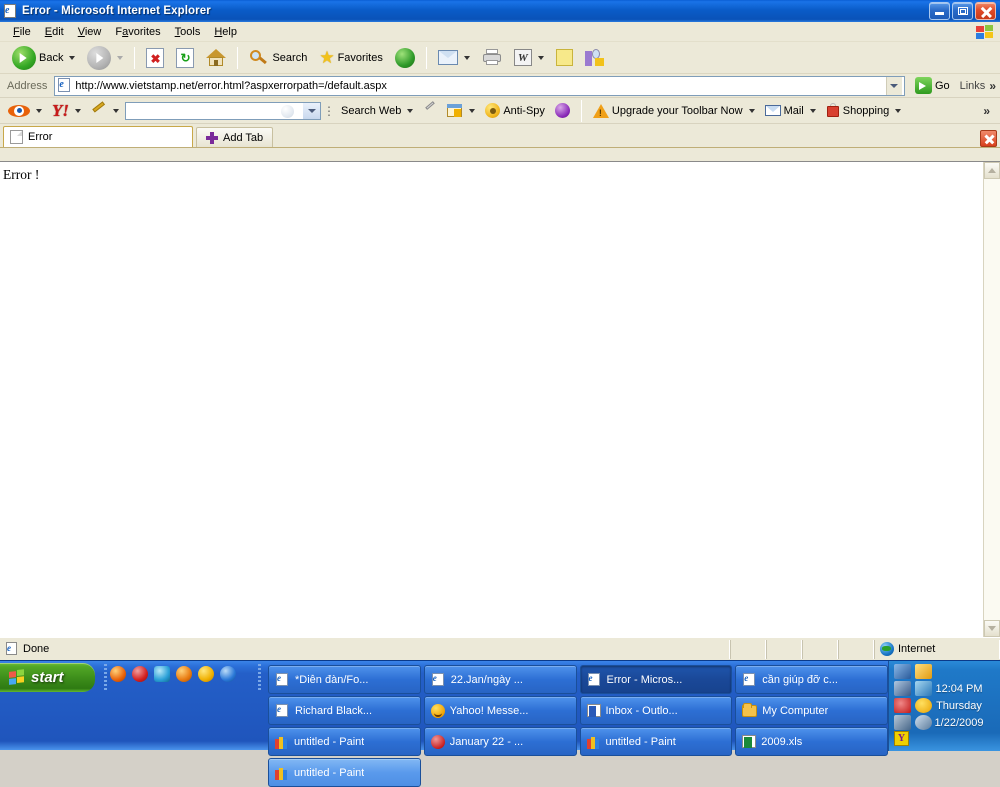  What do you see at coordinates (90, 32) in the screenshot?
I see `menu-view: View` at bounding box center [90, 32].